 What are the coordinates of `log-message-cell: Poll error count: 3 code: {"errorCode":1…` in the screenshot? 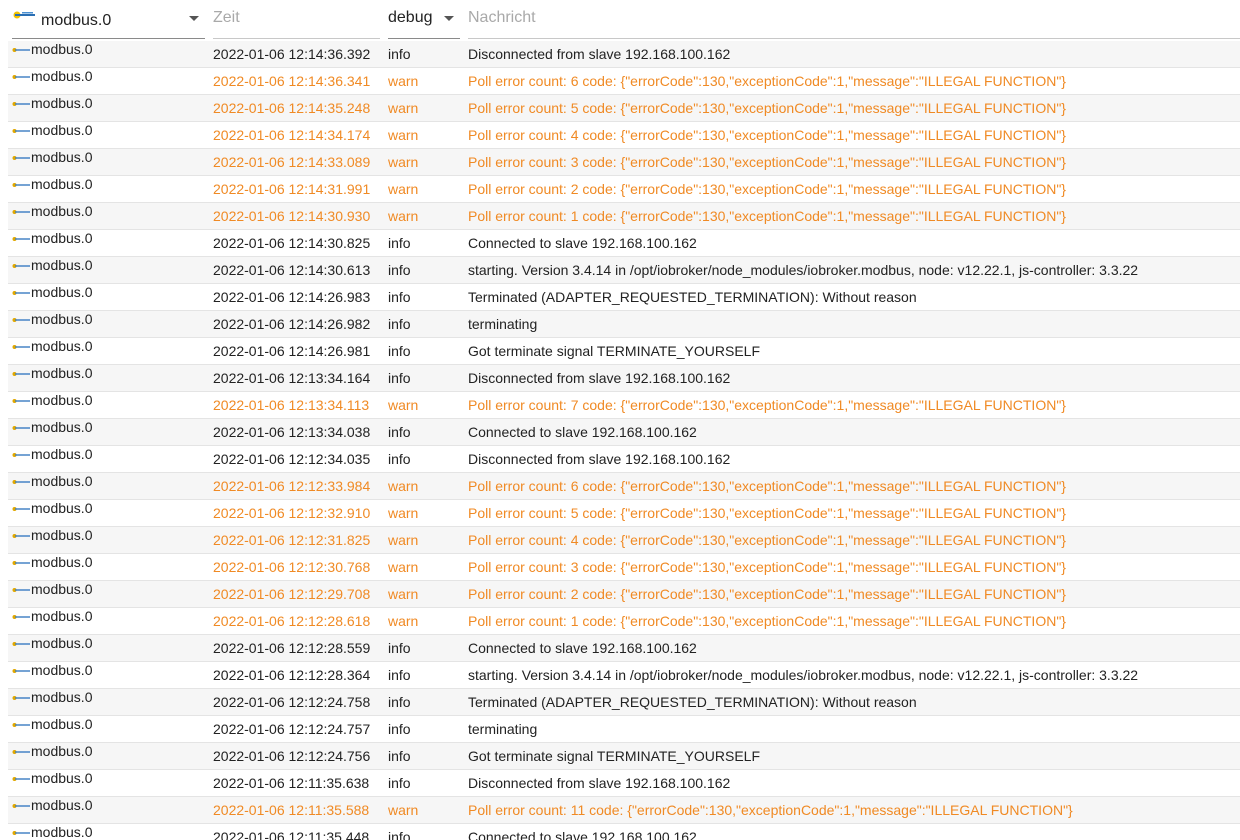 It's located at (767, 567).